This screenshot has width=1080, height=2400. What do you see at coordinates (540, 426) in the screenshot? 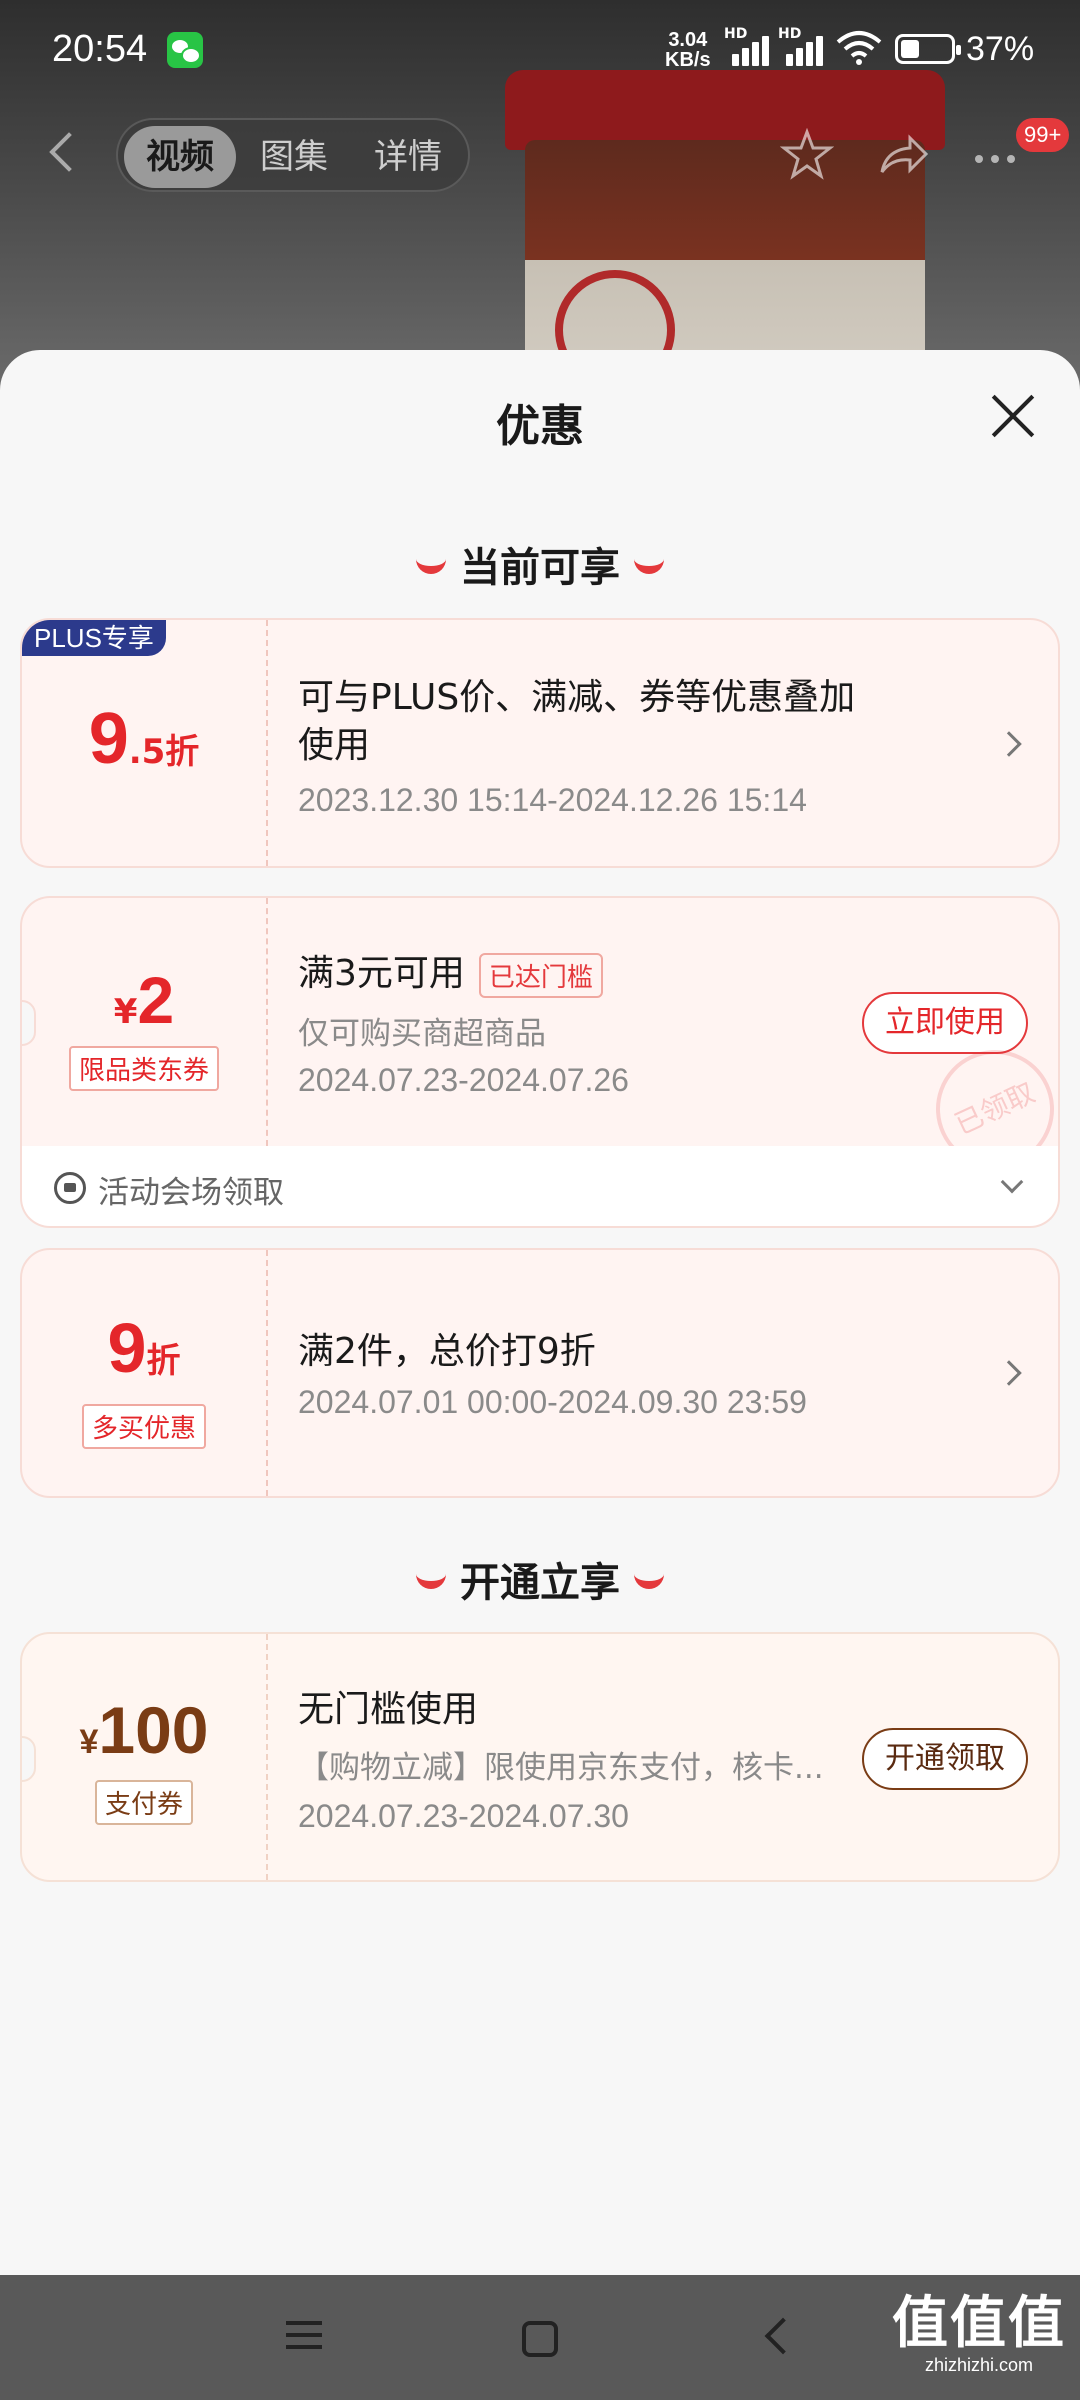
I see `sheet-title: 优惠` at bounding box center [540, 426].